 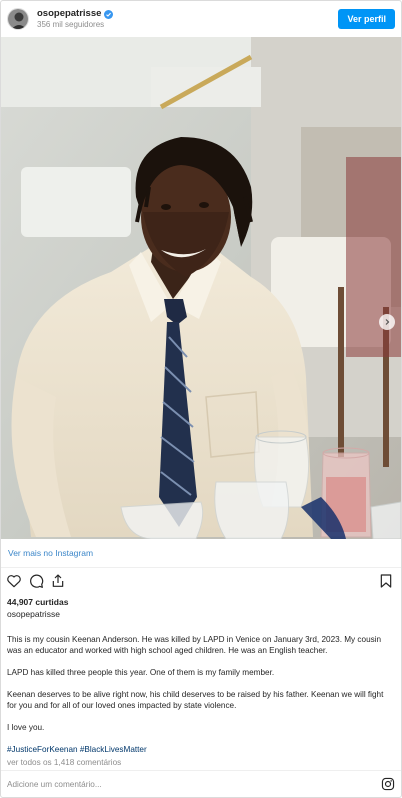 I want to click on instagram-icon, so click(x=388, y=784).